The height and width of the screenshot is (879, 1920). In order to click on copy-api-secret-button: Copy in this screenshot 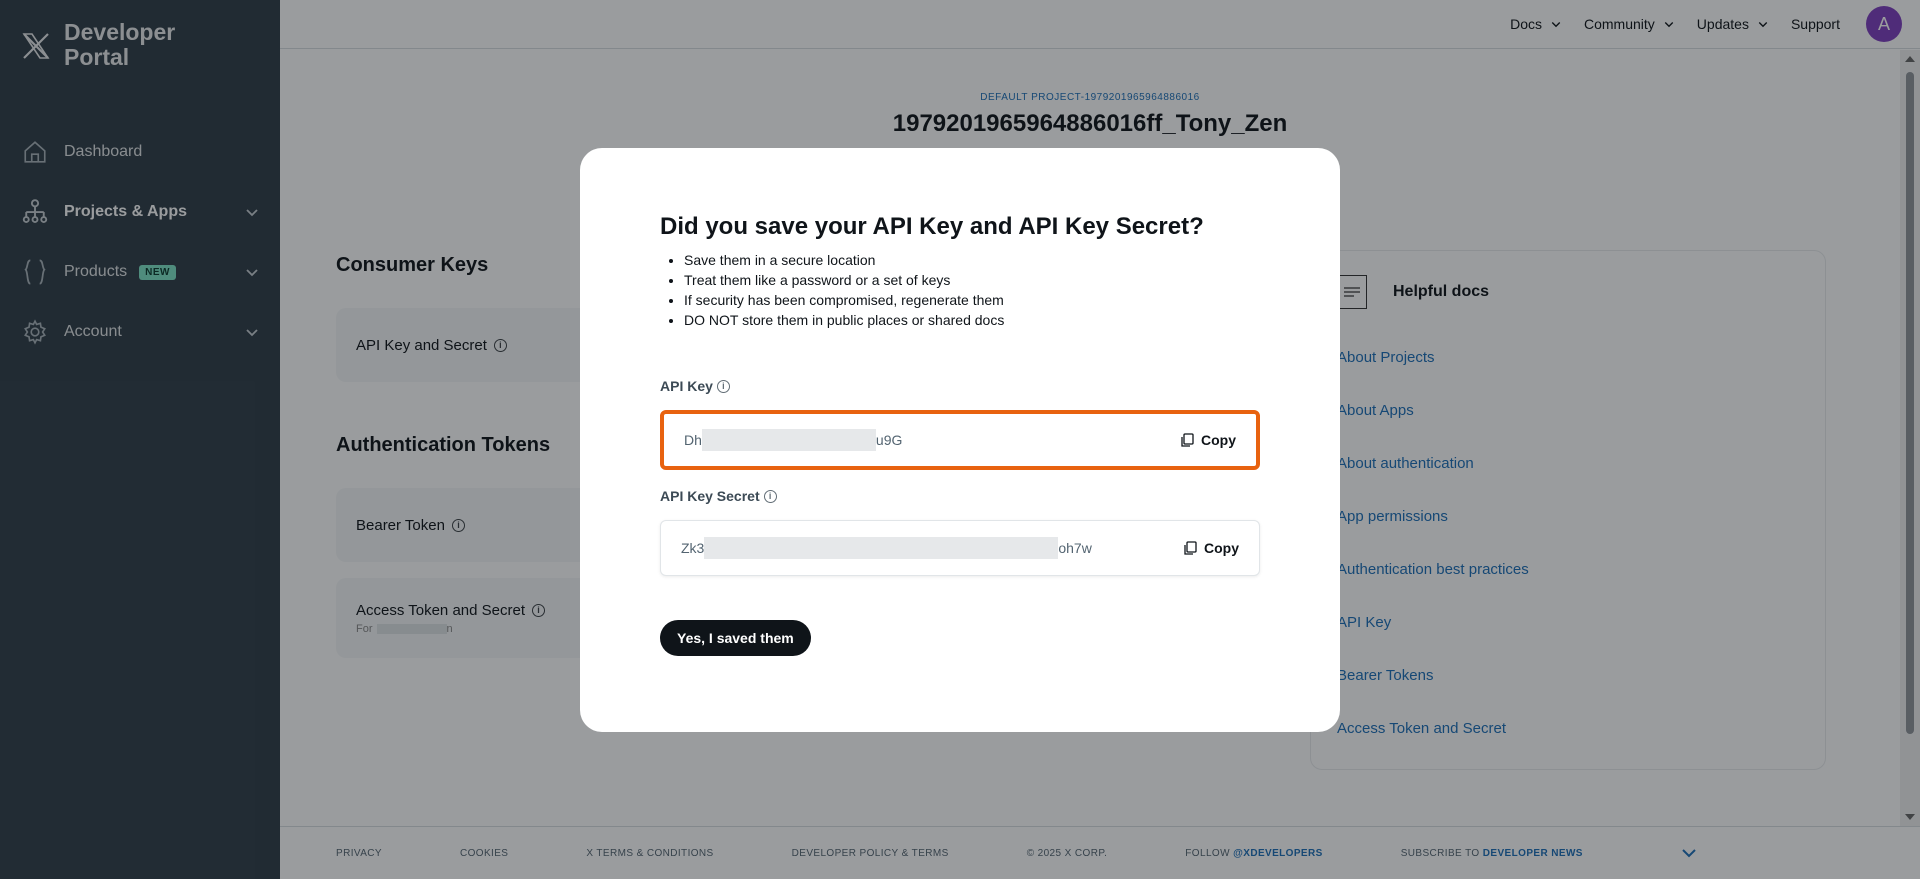, I will do `click(1211, 548)`.